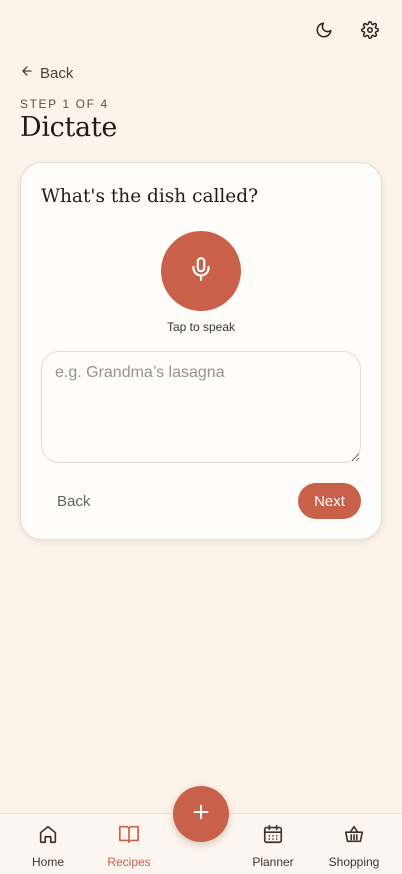 The height and width of the screenshot is (874, 402). What do you see at coordinates (57, 73) in the screenshot?
I see `back-link-label: Back` at bounding box center [57, 73].